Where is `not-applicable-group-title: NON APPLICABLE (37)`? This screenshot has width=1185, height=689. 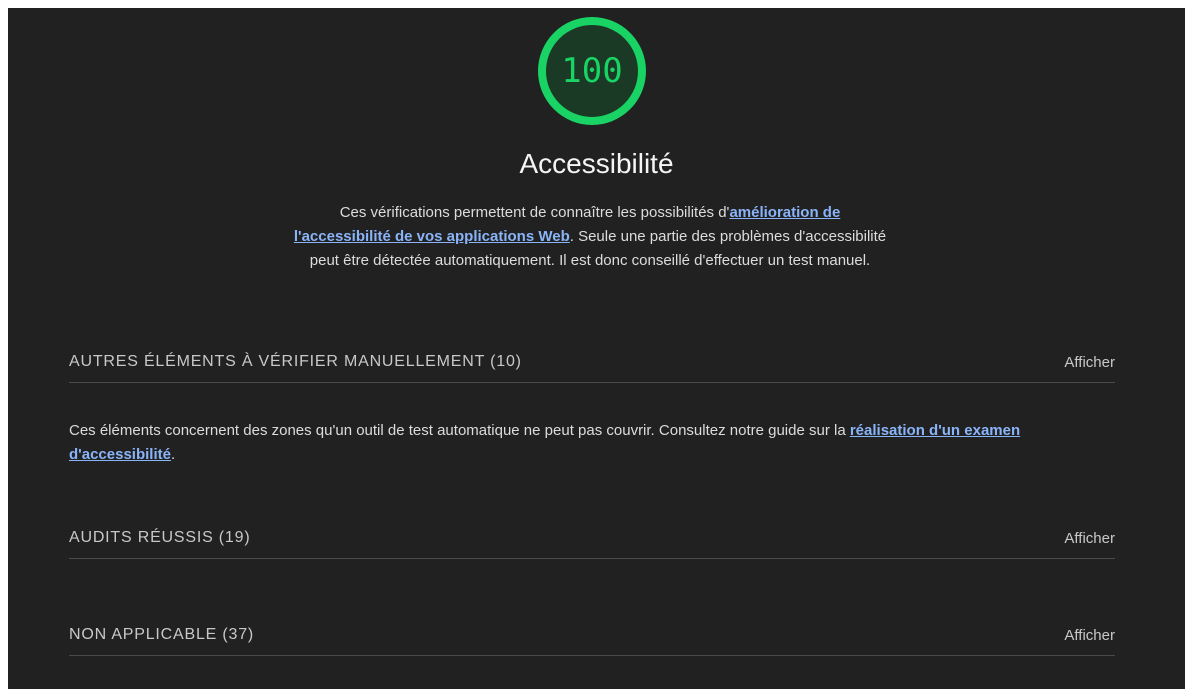
not-applicable-group-title: NON APPLICABLE (37) is located at coordinates (162, 634).